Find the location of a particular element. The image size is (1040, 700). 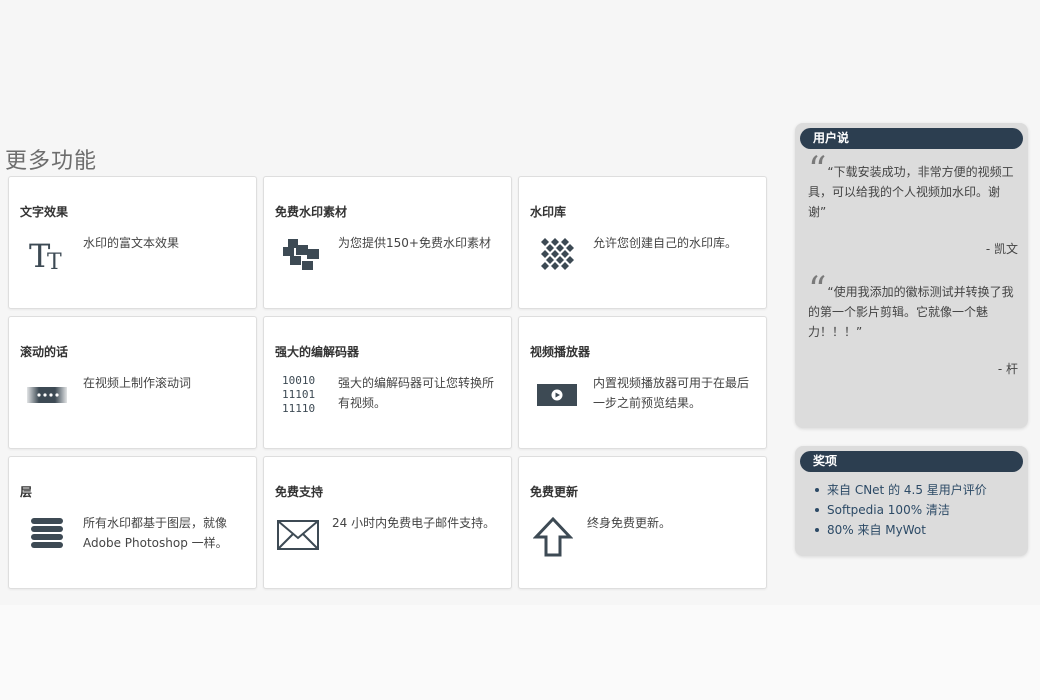

testimonials-header: 用户说 is located at coordinates (911, 138).